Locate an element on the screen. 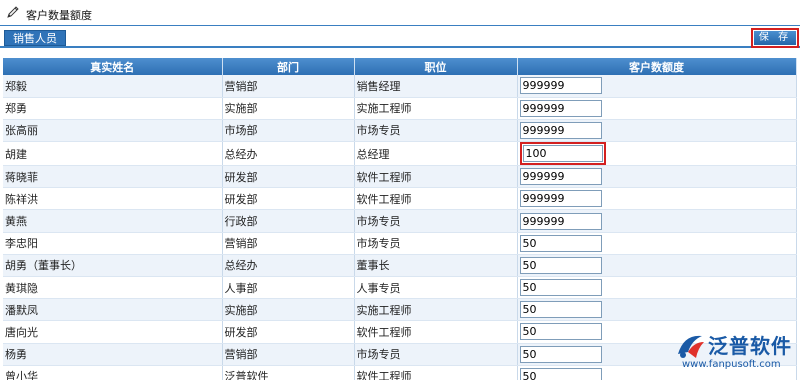  col-header-dept: 部门 is located at coordinates (288, 66).